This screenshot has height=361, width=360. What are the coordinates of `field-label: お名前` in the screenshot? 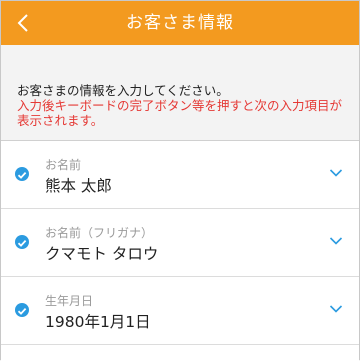 It's located at (63, 165).